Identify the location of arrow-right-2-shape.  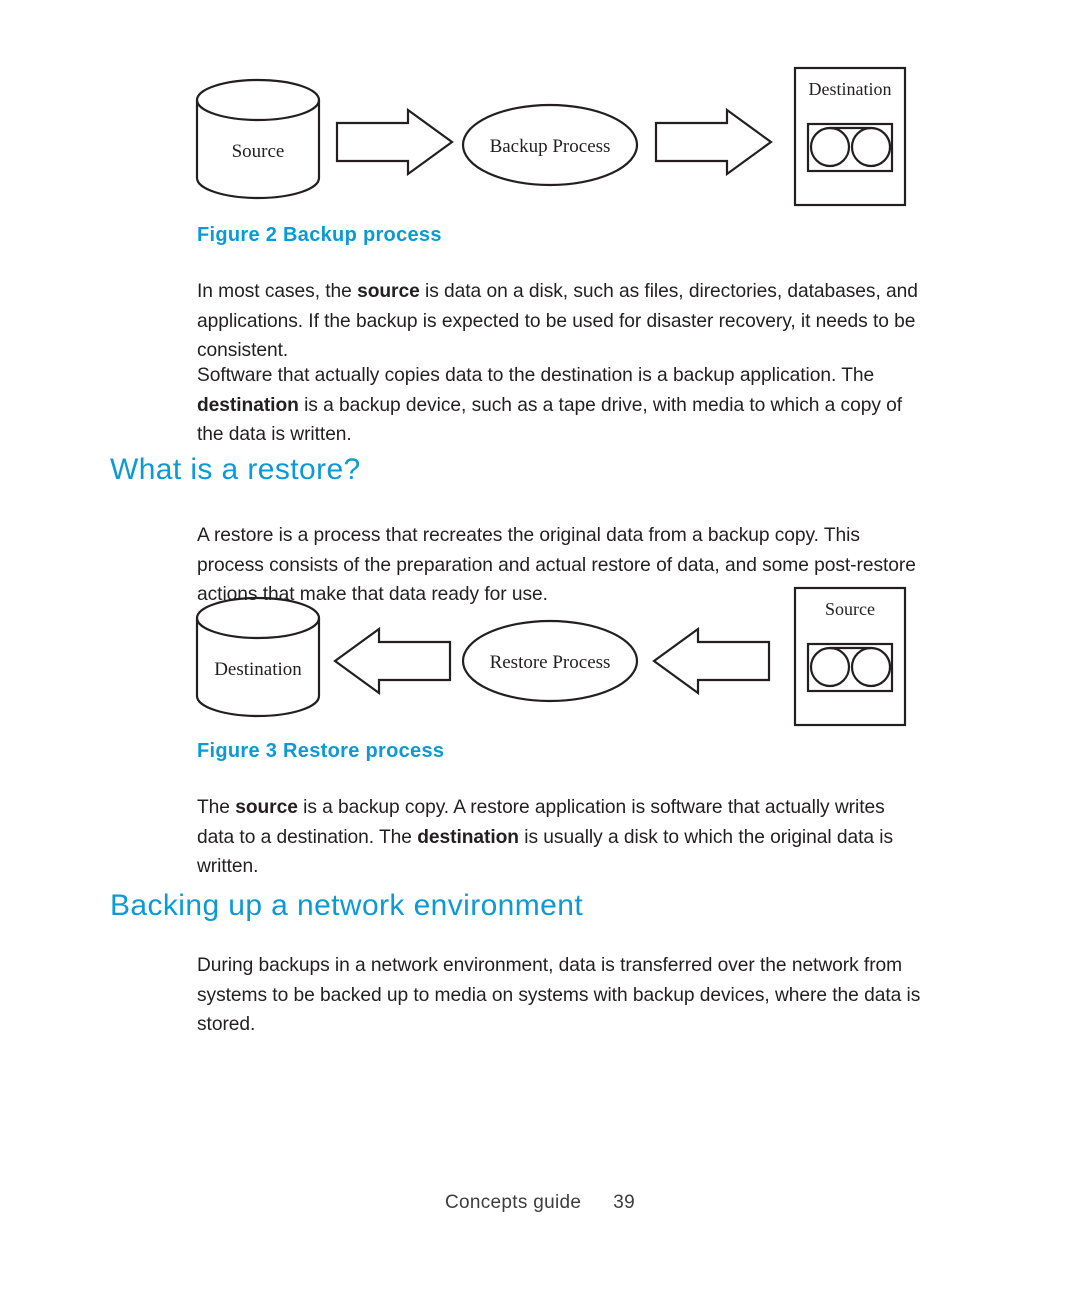
(713, 142).